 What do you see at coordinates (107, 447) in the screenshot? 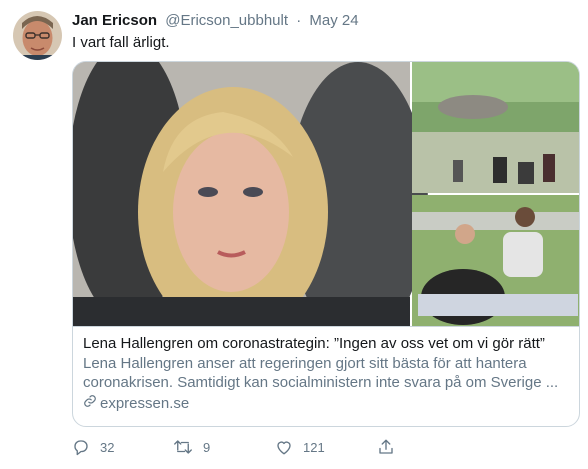
I see `reply-count: 32` at bounding box center [107, 447].